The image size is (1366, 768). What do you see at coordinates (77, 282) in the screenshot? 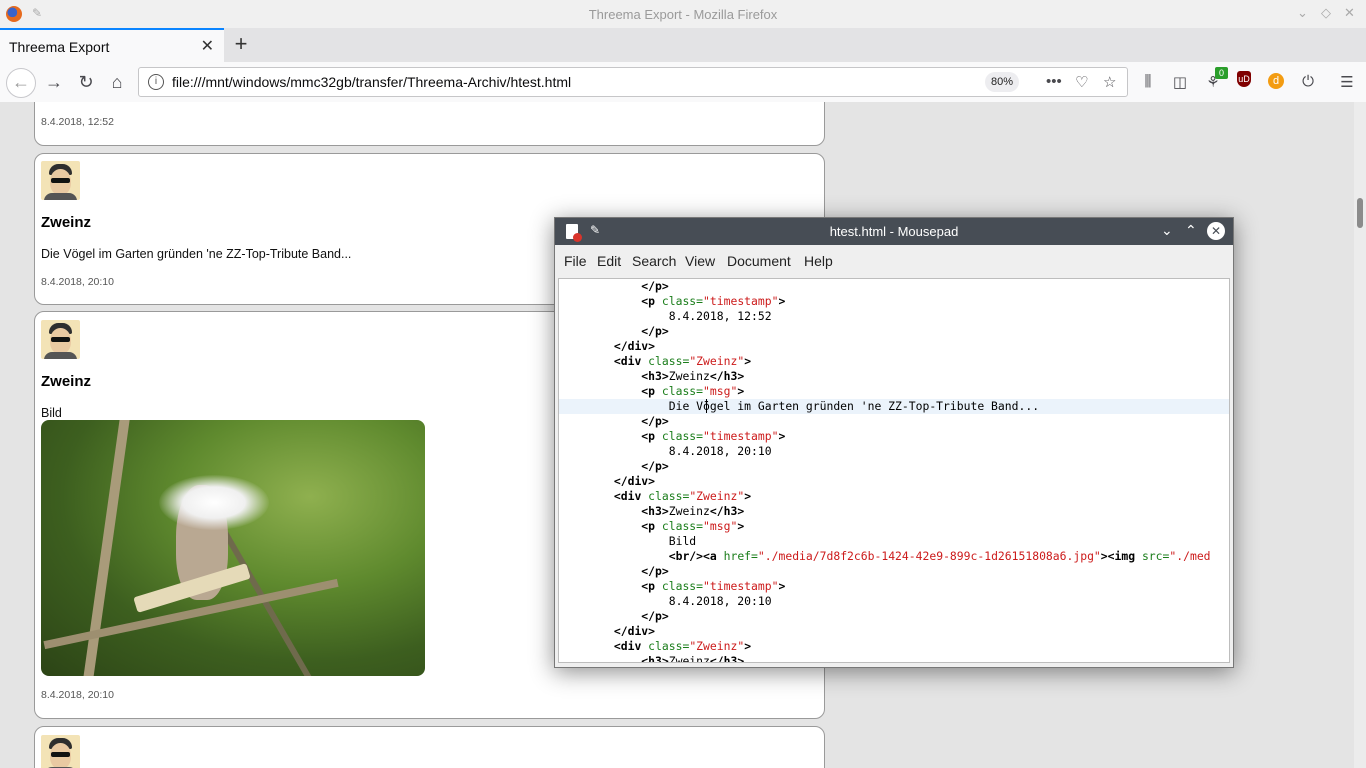
I see `message-timestamp: 8.4.2018, 20:10` at bounding box center [77, 282].